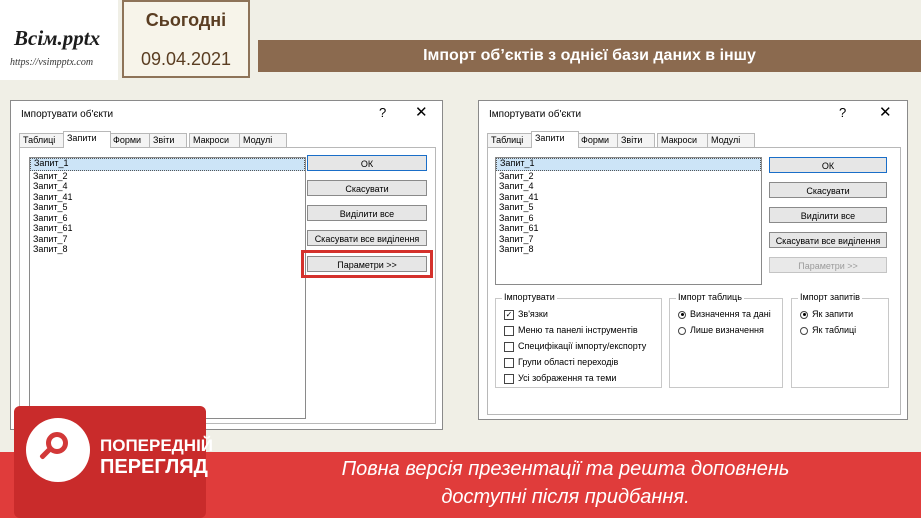  I want to click on highlight-frame, so click(367, 264).